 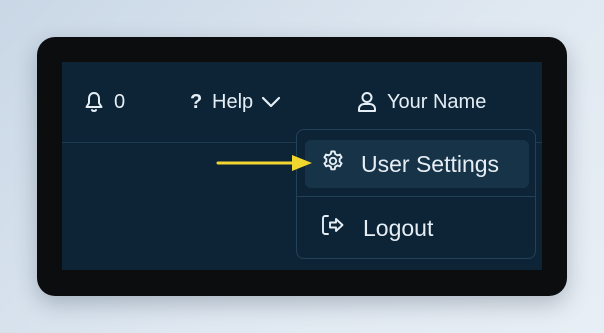 I want to click on chevron-down-icon, so click(x=271, y=102).